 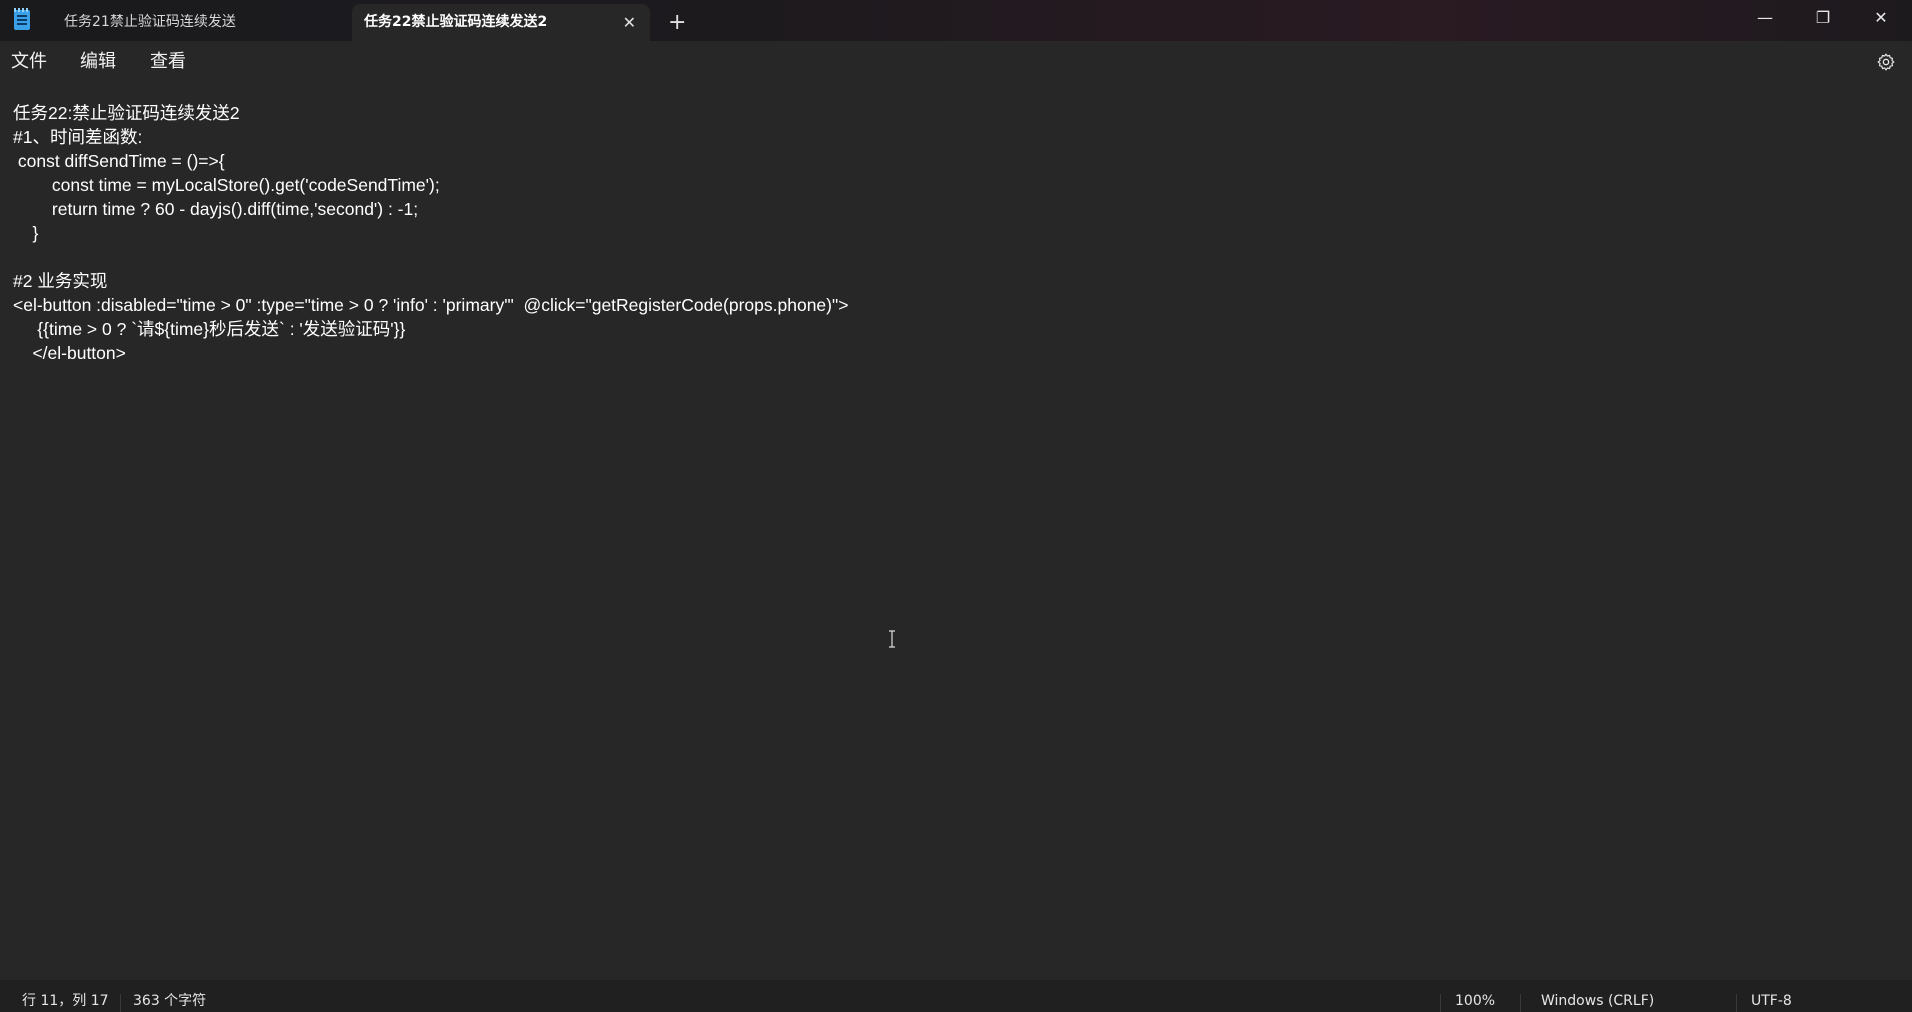 I want to click on menu-file: 文件, so click(x=29, y=61).